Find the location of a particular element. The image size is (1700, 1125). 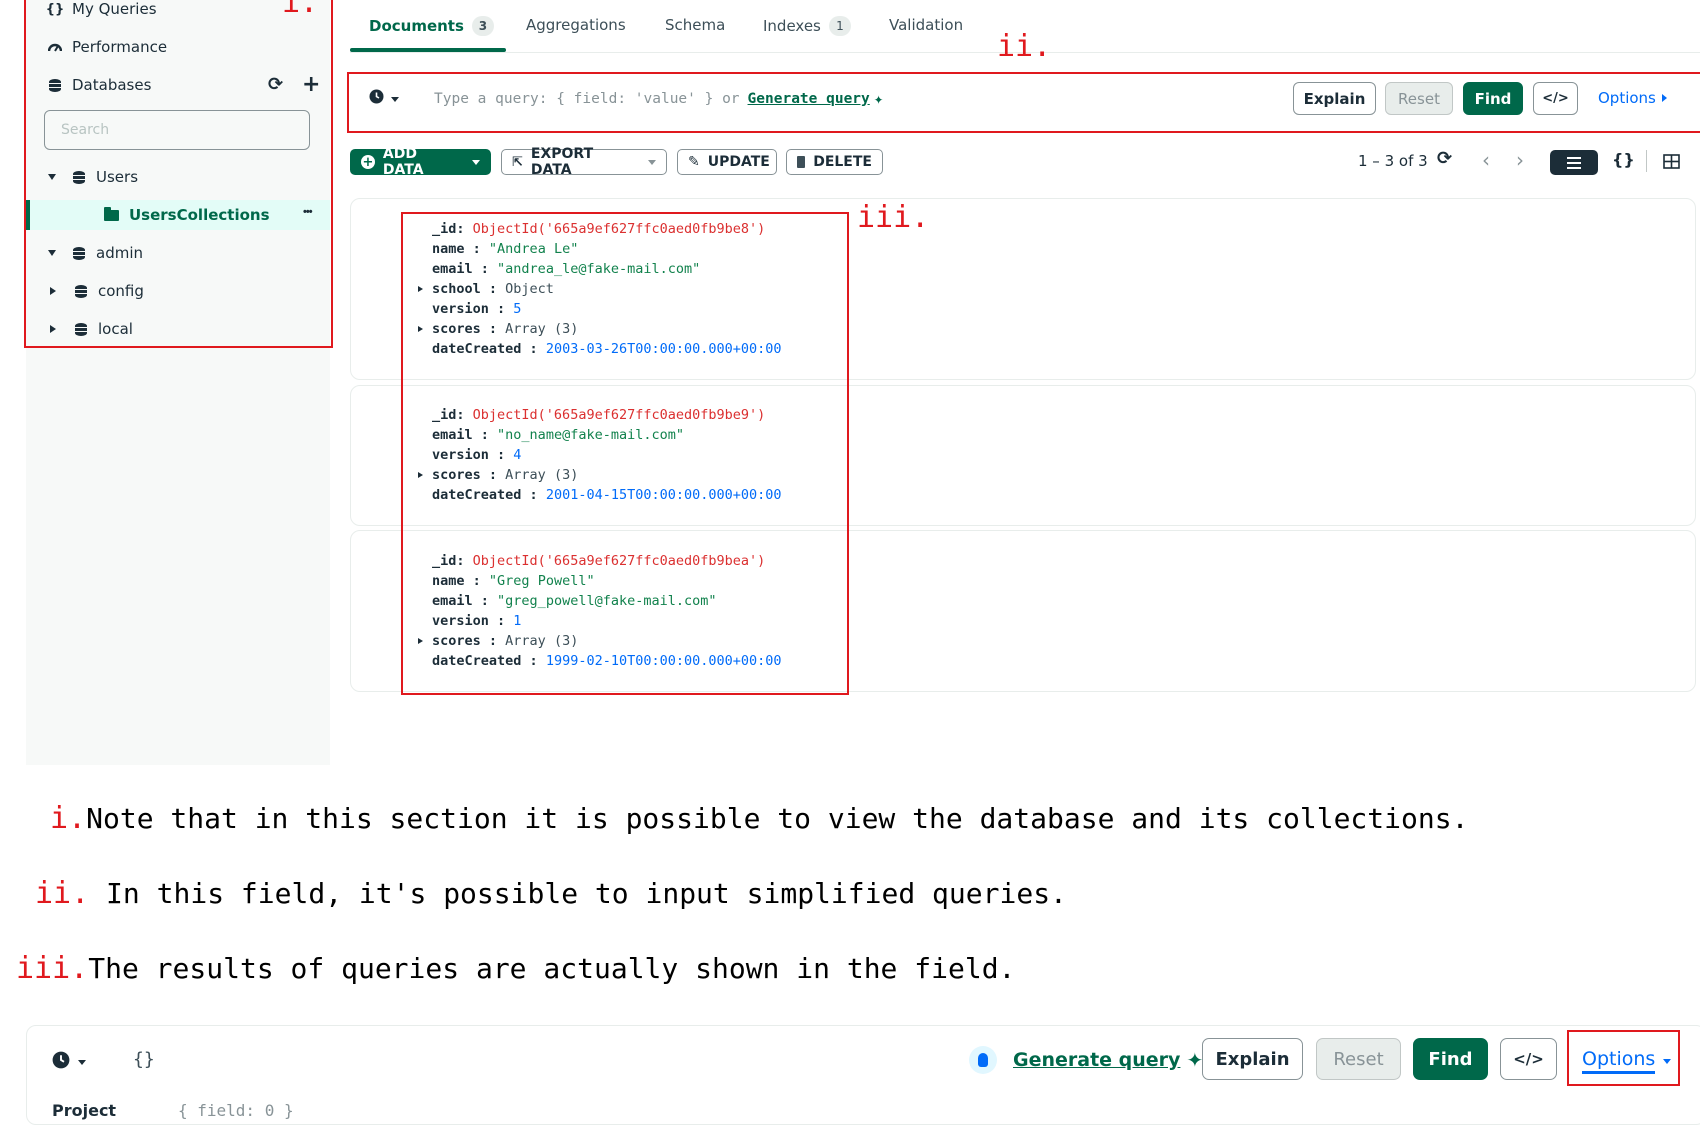

button-label: DELETE is located at coordinates (842, 162).